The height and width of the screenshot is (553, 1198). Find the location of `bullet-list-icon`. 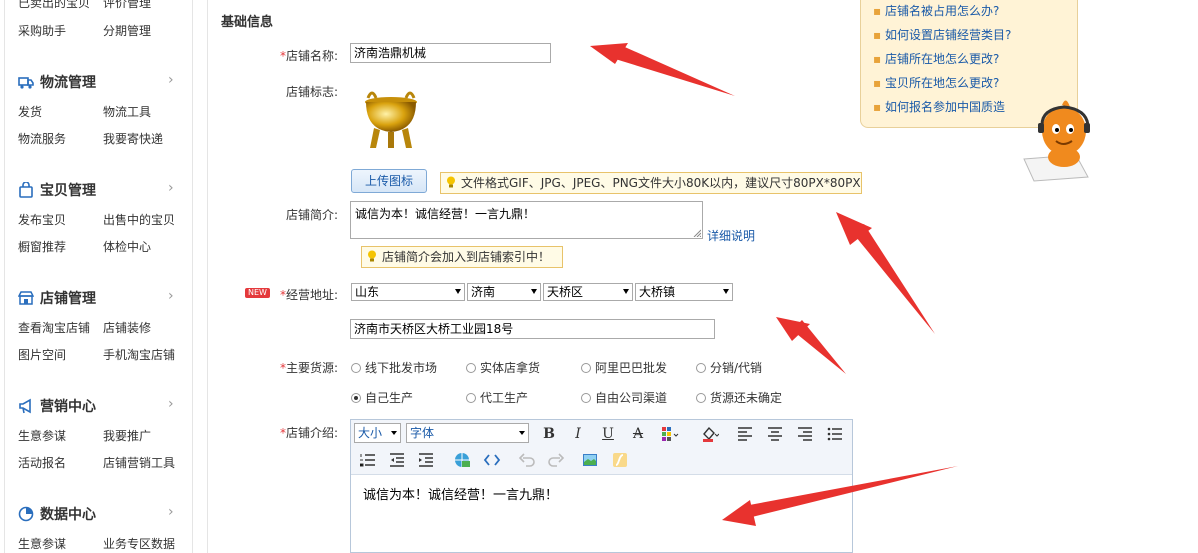

bullet-list-icon is located at coordinates (835, 434).